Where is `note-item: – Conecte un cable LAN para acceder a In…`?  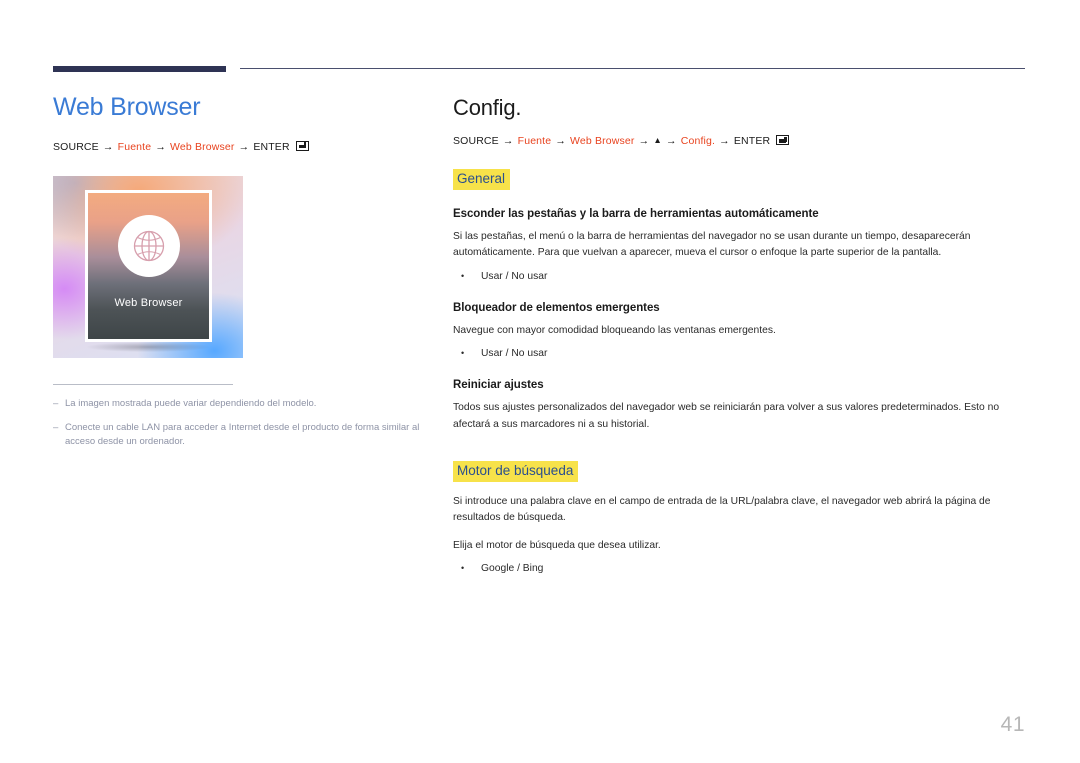 note-item: – Conecte un cable LAN para acceder a In… is located at coordinates (239, 435).